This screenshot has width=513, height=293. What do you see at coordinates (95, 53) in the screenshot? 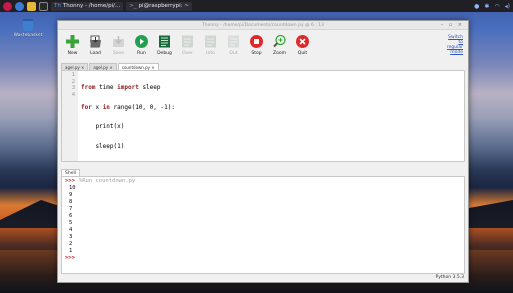
I see `tool-label: Load` at bounding box center [95, 53].